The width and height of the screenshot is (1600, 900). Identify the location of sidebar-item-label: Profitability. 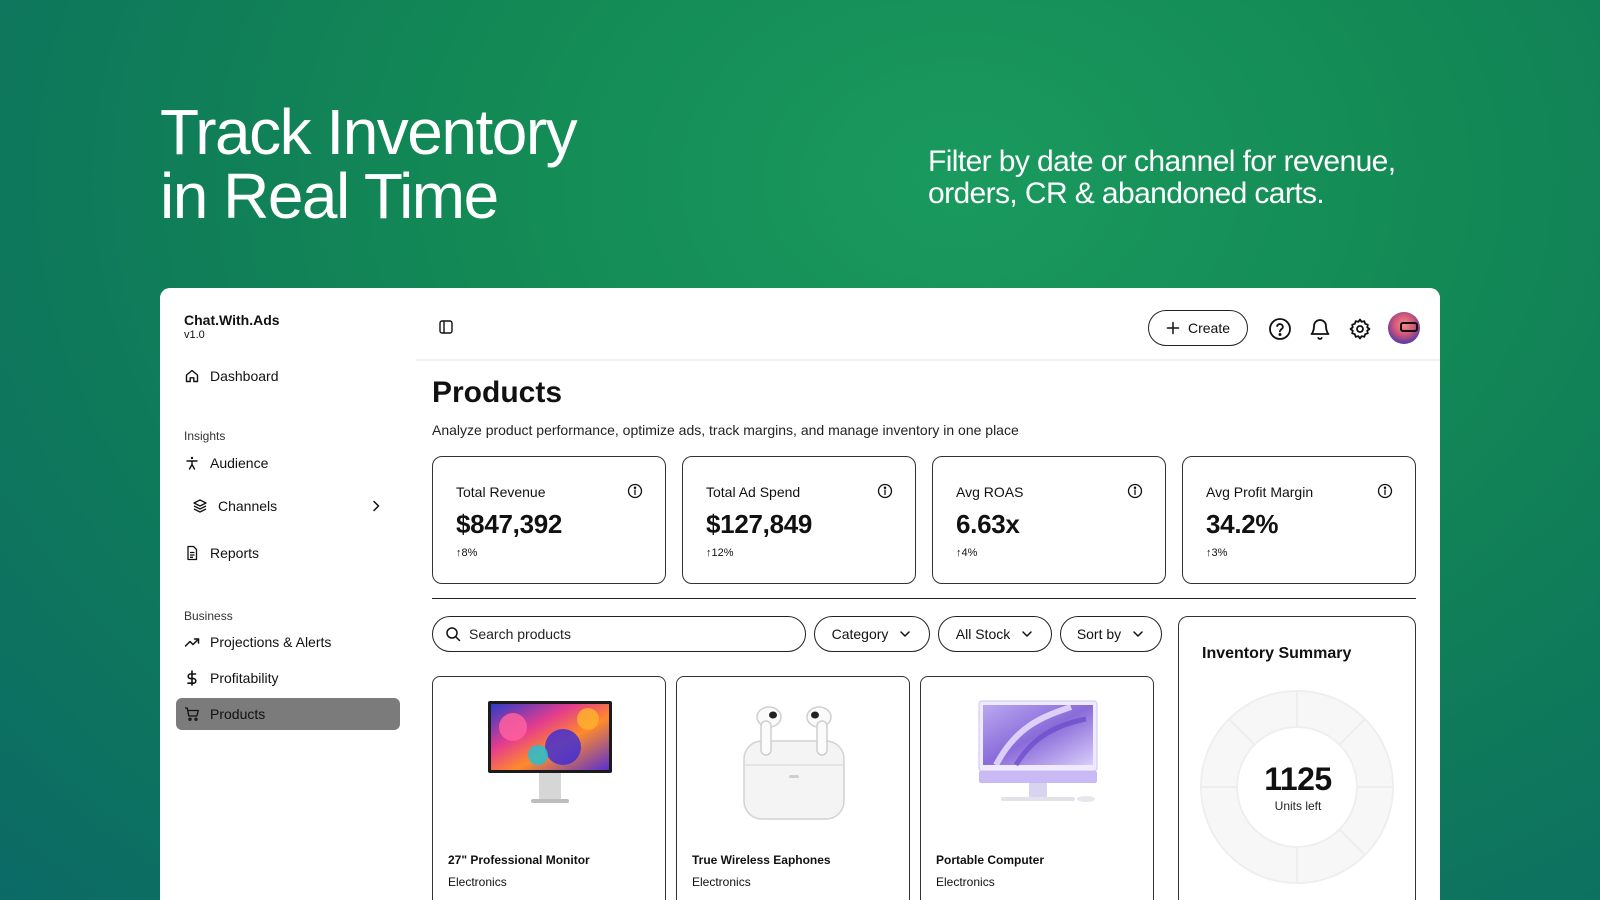
(244, 678).